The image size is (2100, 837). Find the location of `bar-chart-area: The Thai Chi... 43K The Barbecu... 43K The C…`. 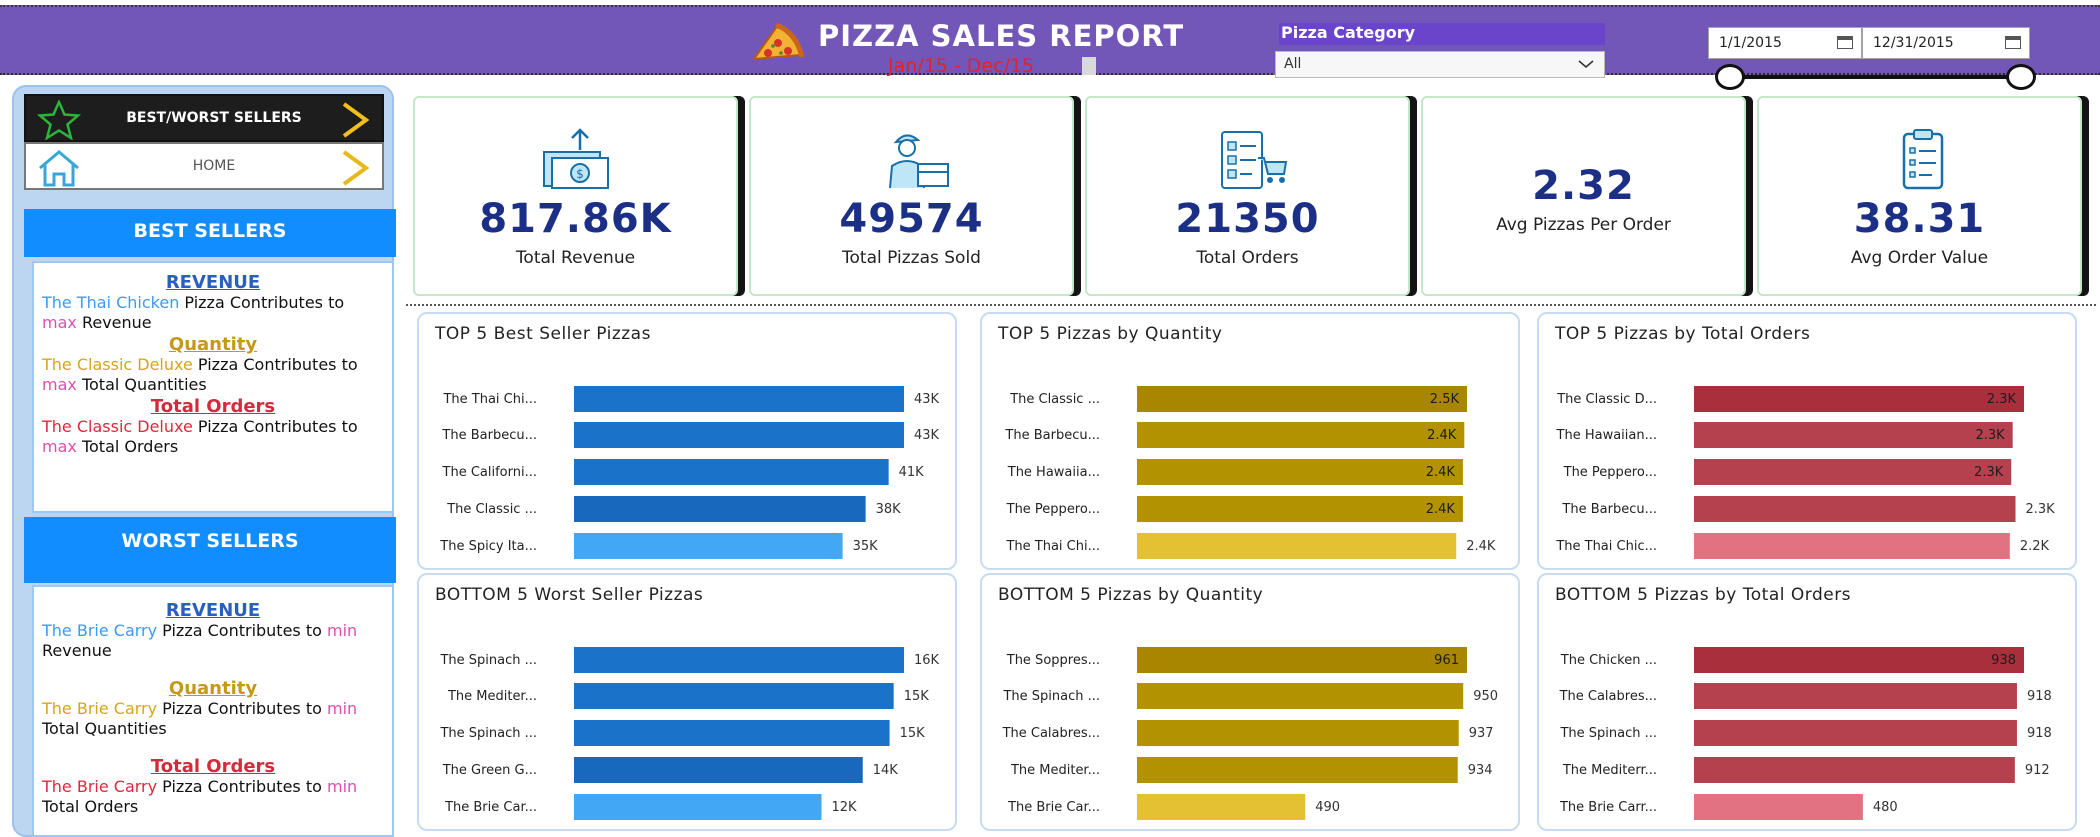

bar-chart-area: The Thai Chi... 43K The Barbecu... 43K The C… is located at coordinates (689, 472).